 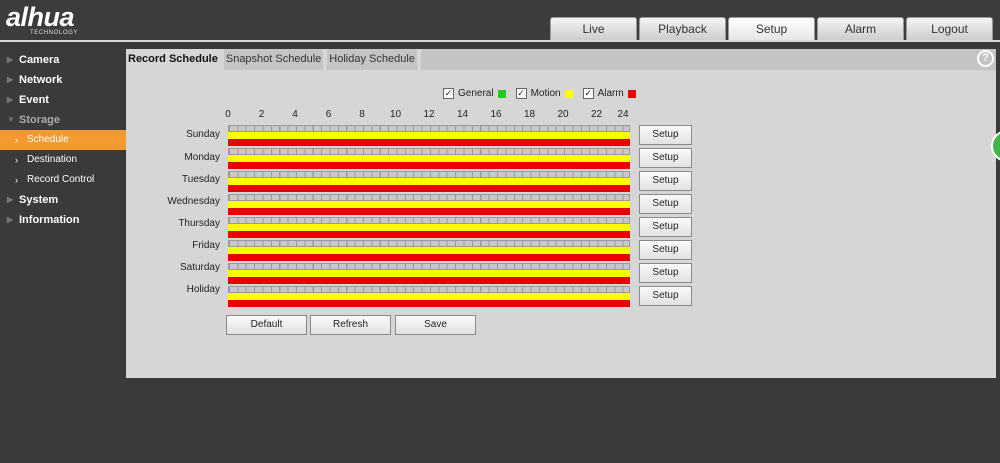 What do you see at coordinates (665, 273) in the screenshot?
I see `setup-button-saturday: Setup` at bounding box center [665, 273].